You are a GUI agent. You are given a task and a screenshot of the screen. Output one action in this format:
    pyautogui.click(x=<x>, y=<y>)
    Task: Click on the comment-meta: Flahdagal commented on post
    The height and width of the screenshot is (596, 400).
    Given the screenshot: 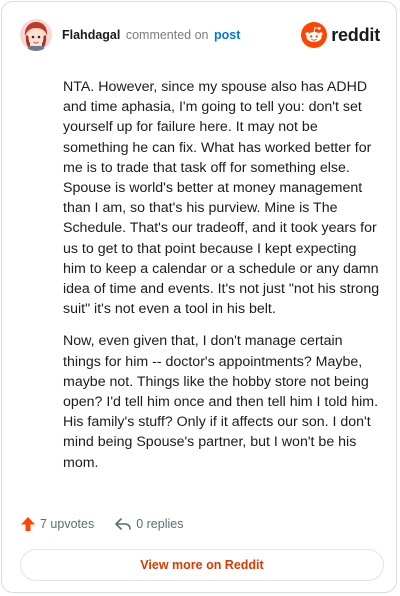 What is the action you would take?
    pyautogui.click(x=151, y=35)
    